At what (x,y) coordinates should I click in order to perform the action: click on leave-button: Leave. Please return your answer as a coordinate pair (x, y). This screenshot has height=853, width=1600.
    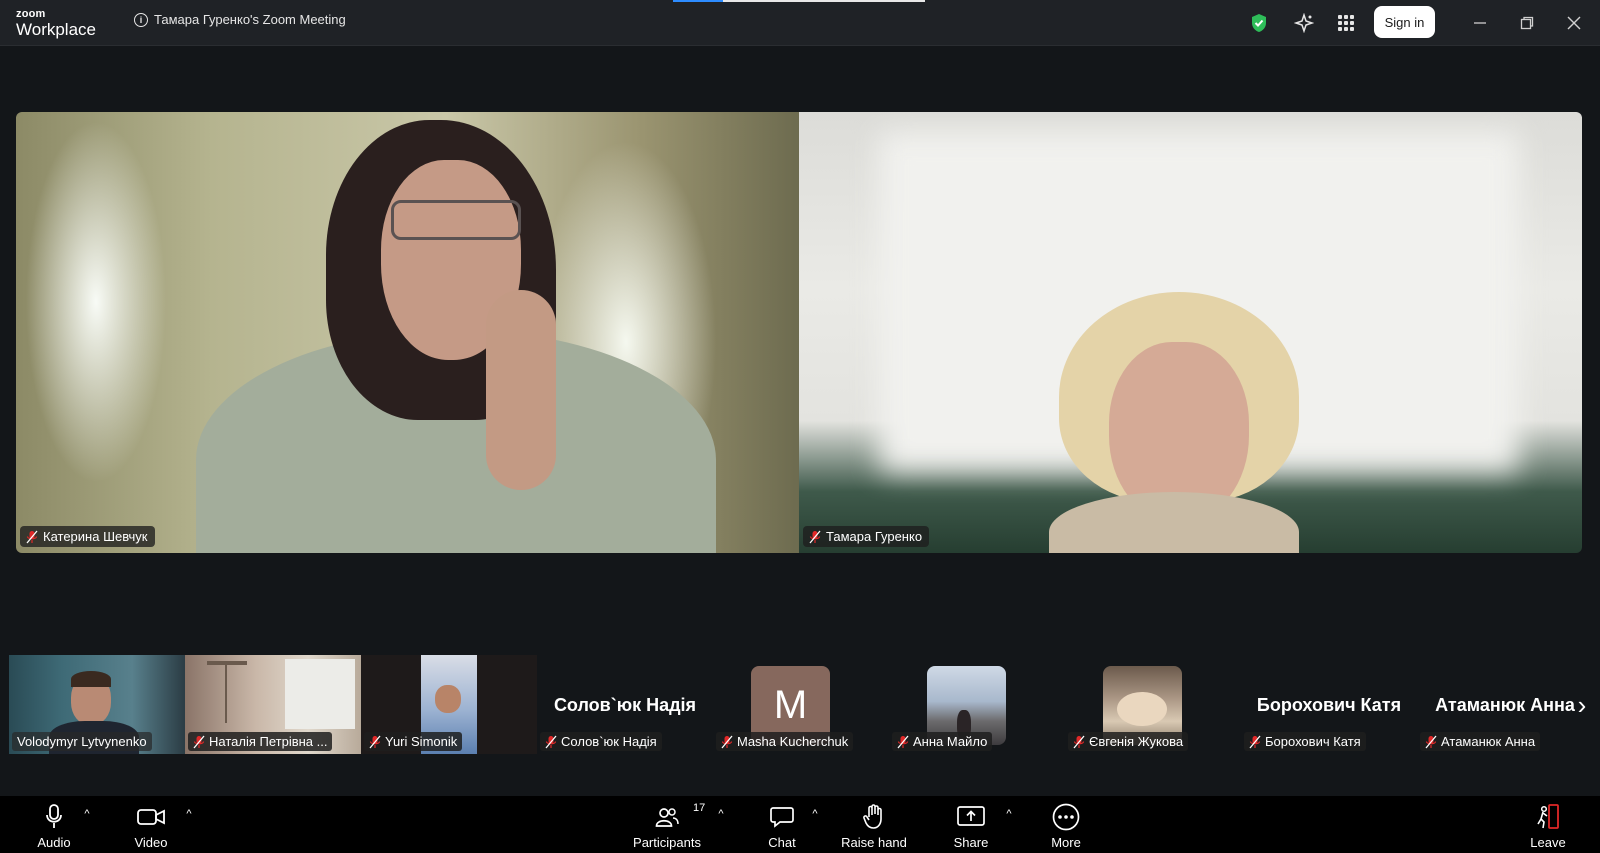
    Looking at the image, I should click on (1548, 826).